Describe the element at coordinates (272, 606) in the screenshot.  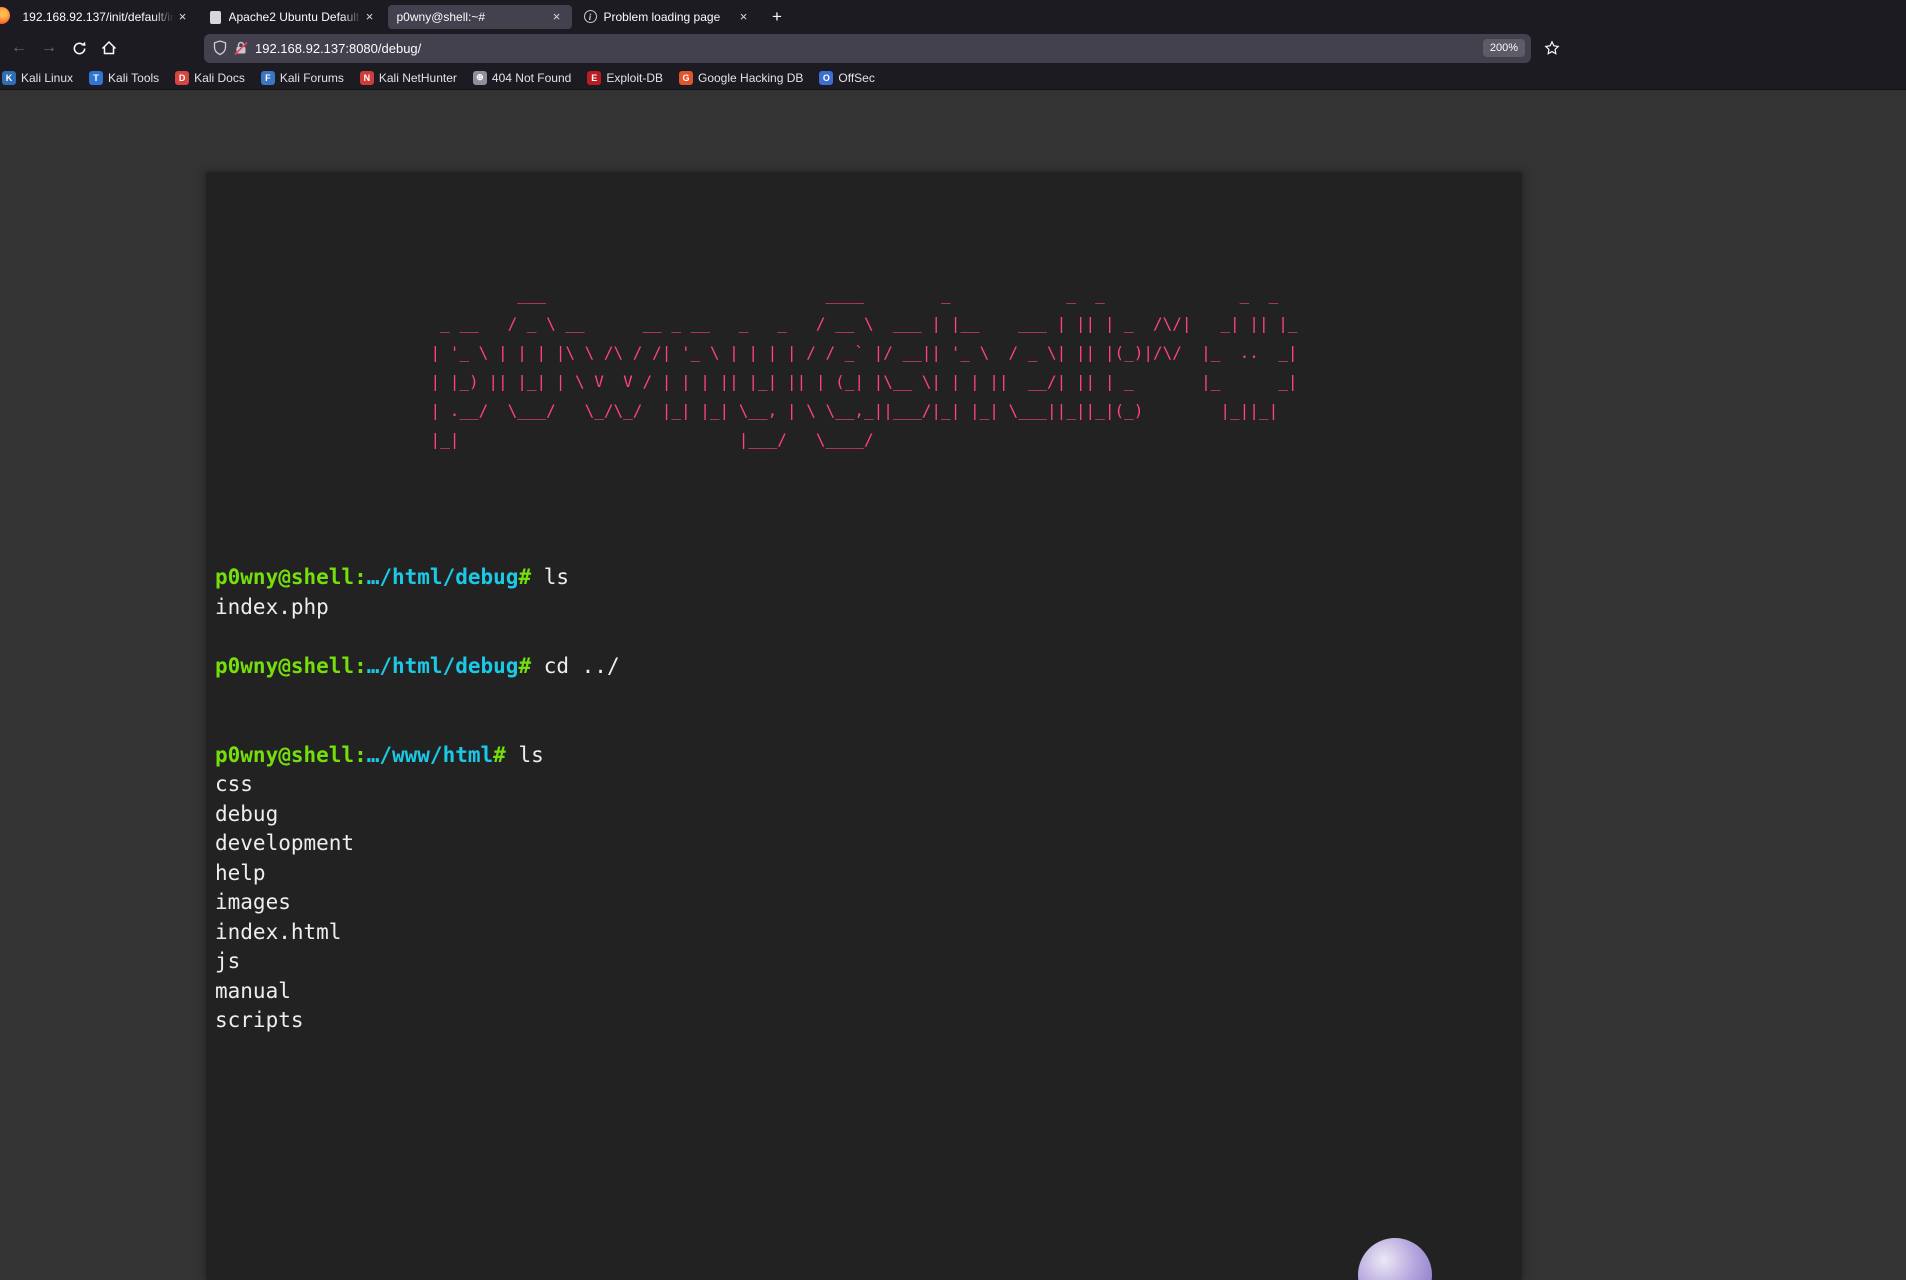
I see `command-output: index.php` at that location.